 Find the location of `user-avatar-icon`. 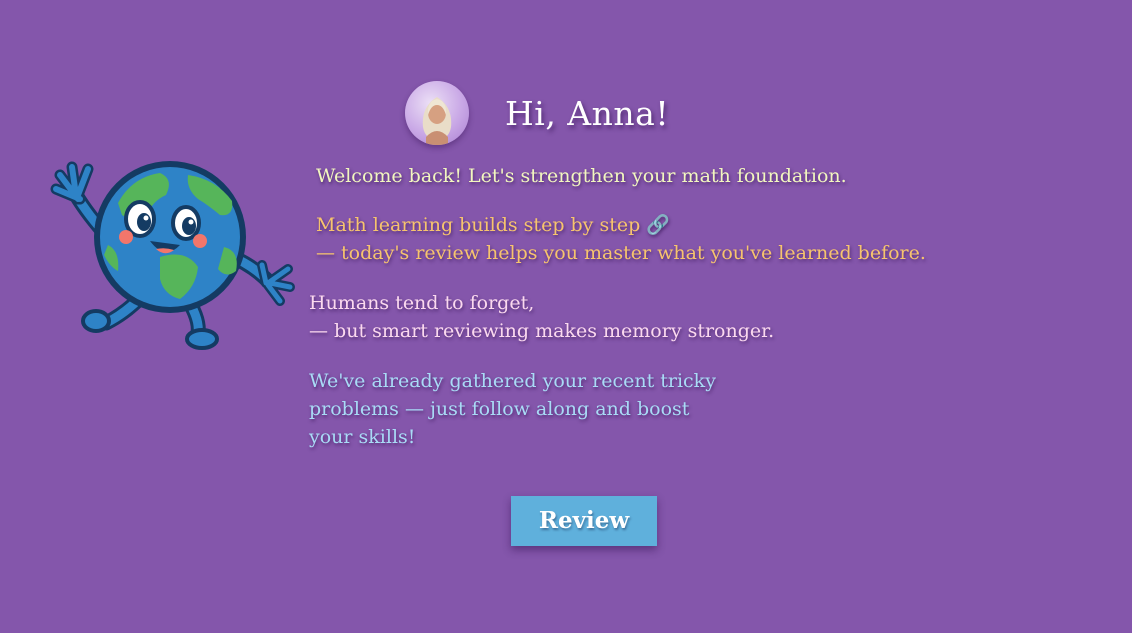

user-avatar-icon is located at coordinates (437, 121).